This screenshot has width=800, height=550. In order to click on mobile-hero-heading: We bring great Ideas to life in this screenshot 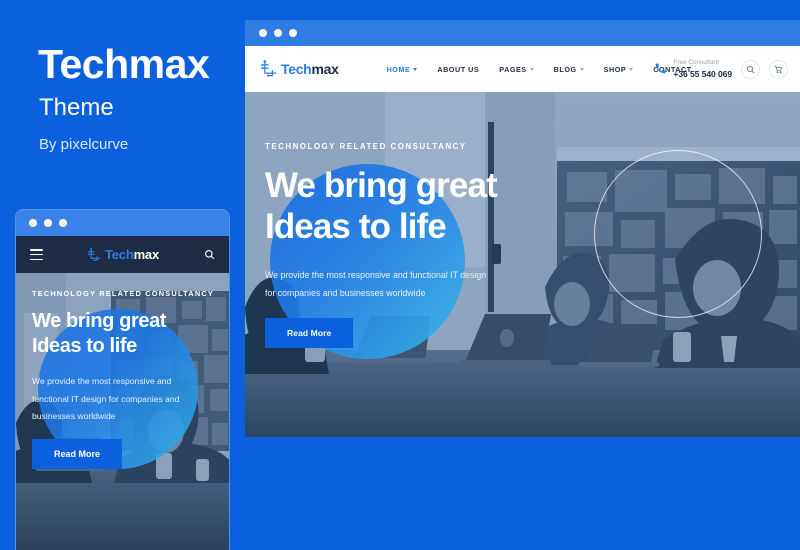, I will do `click(124, 334)`.